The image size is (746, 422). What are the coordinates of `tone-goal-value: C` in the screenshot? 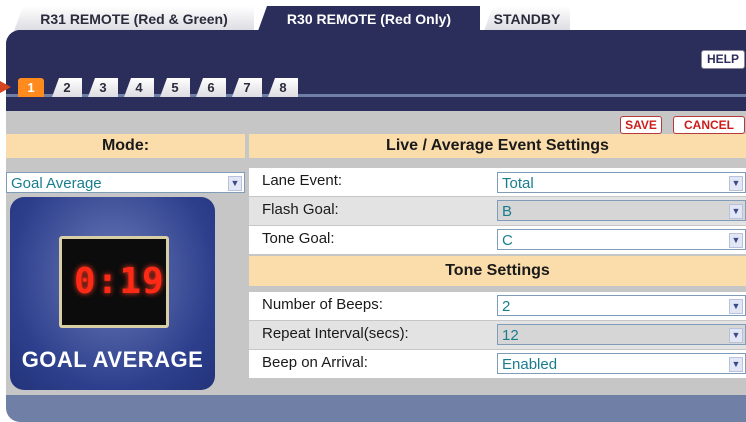 It's located at (507, 240).